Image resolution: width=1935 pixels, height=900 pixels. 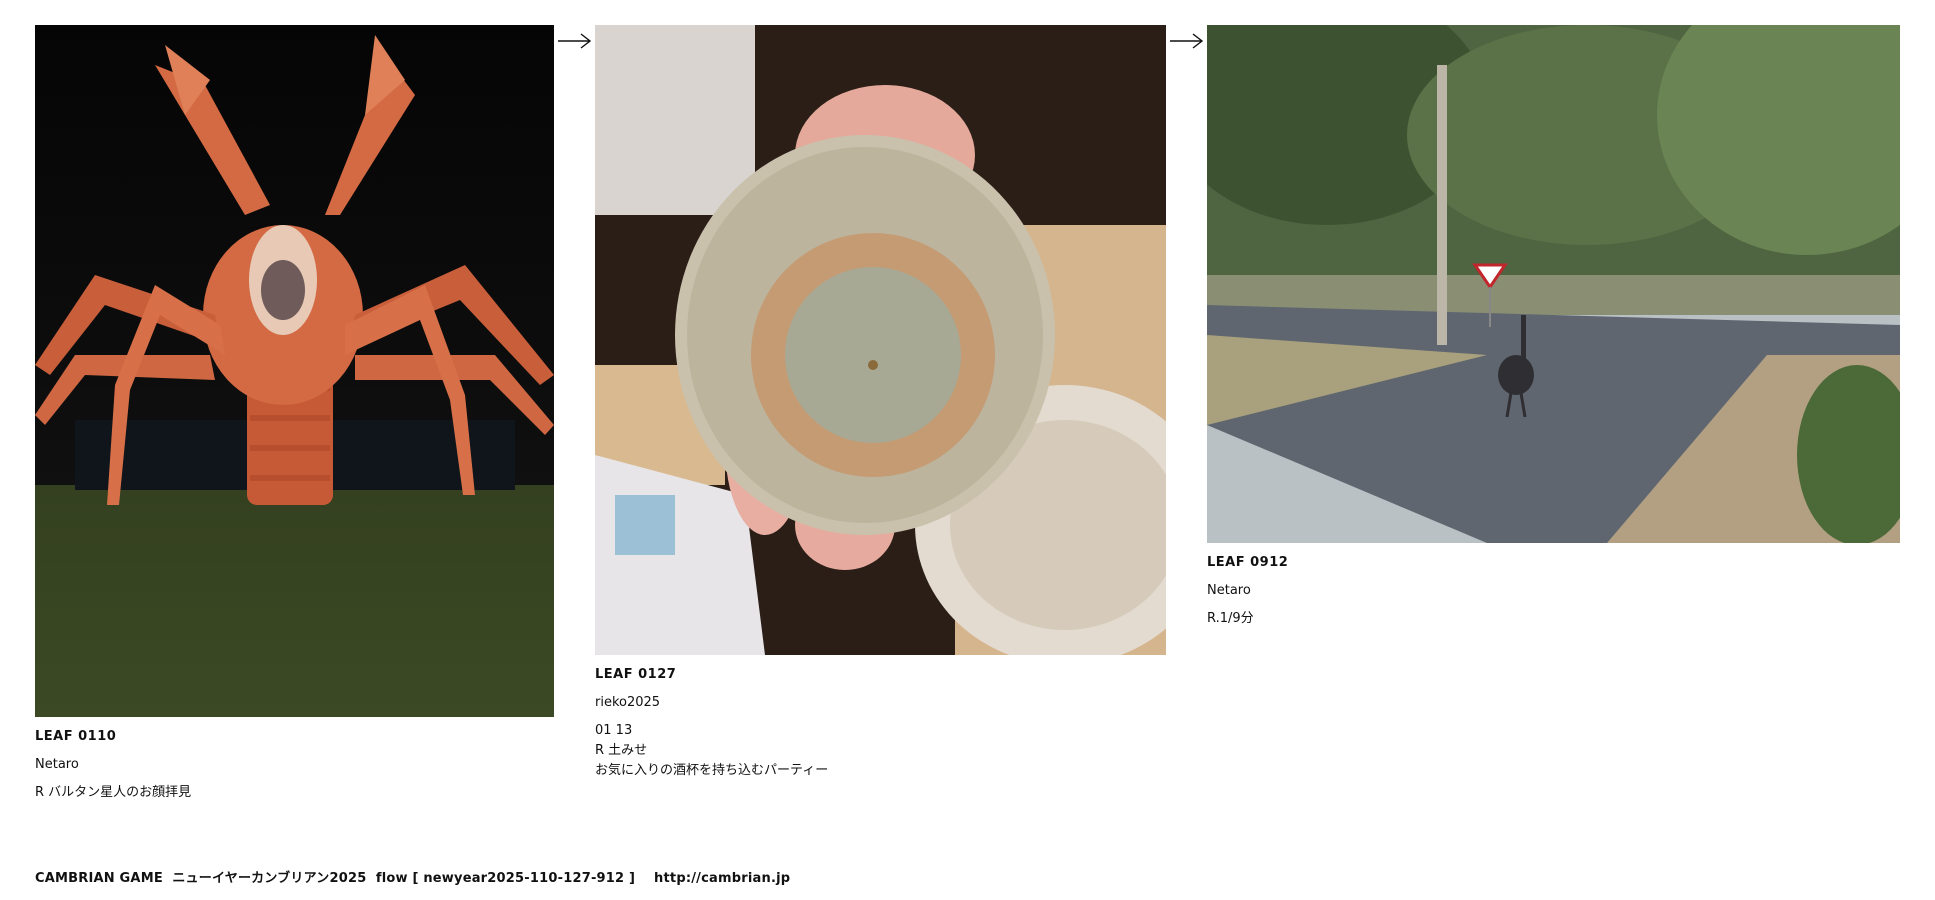 What do you see at coordinates (880, 703) in the screenshot?
I see `leaf-author: rieko2025` at bounding box center [880, 703].